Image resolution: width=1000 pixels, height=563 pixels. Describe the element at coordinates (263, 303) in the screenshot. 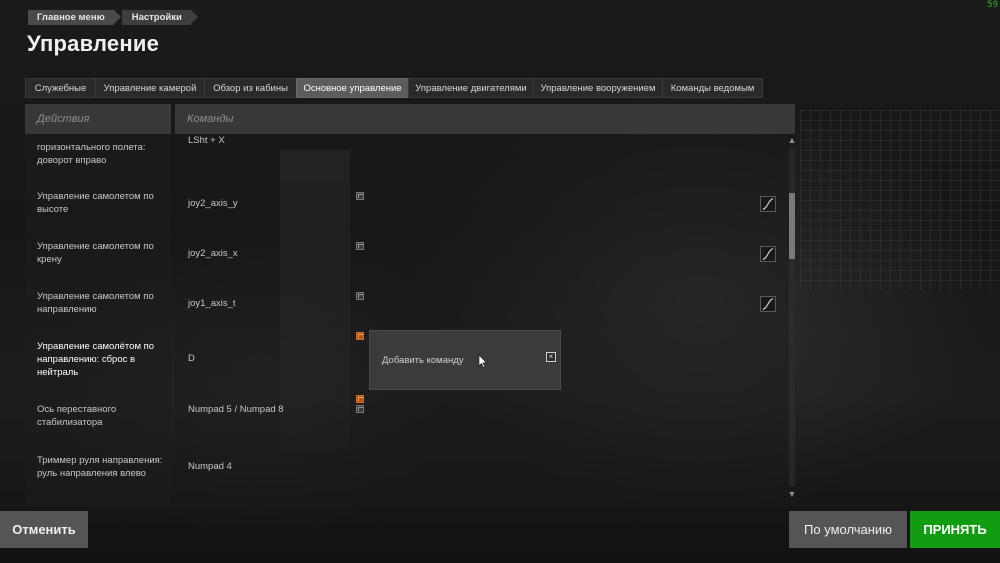

I see `row-command-binding: joy1_axis_t` at that location.